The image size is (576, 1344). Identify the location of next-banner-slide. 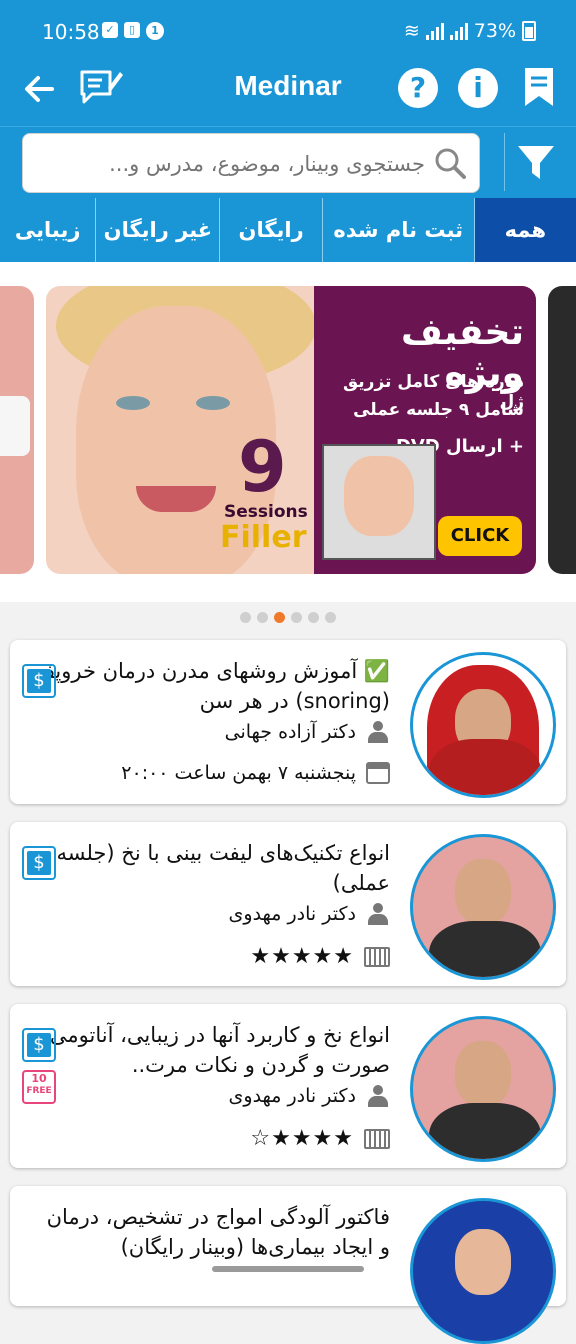
(562, 430).